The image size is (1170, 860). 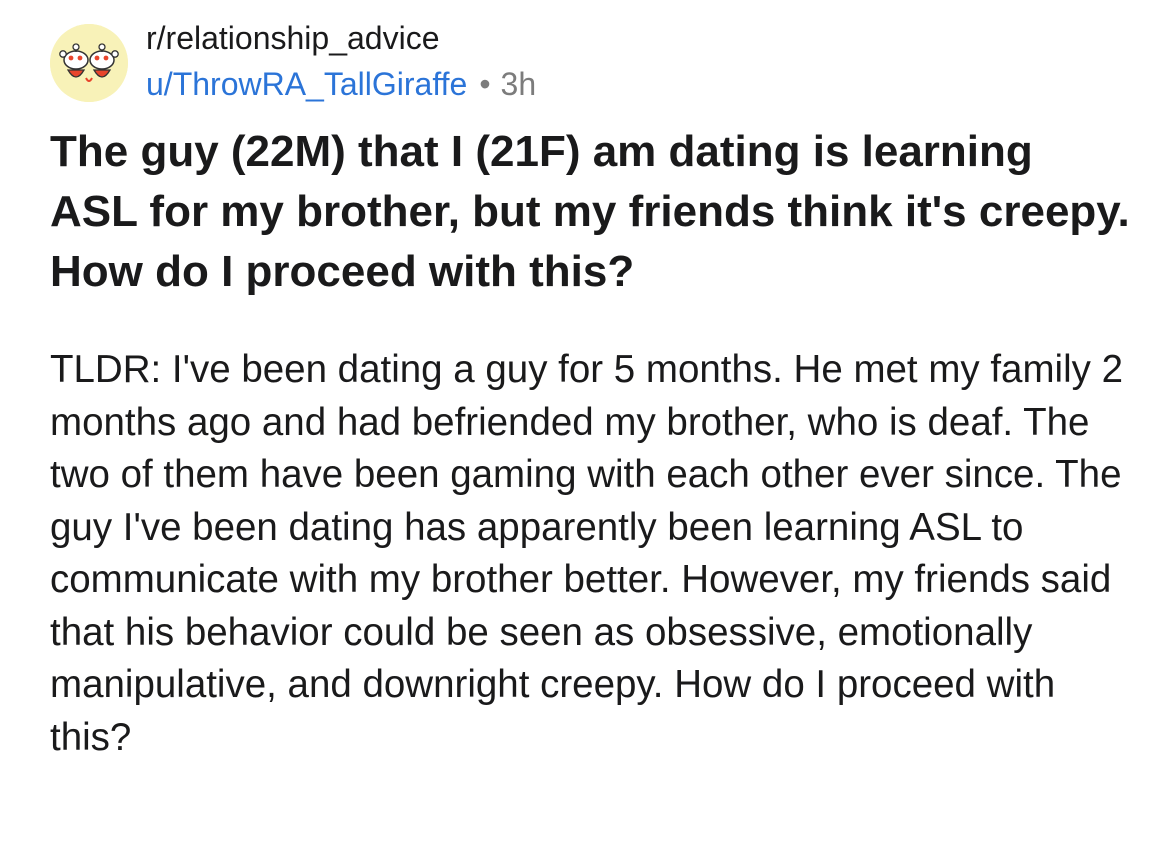 What do you see at coordinates (518, 84) in the screenshot?
I see `post-timestamp: 3h` at bounding box center [518, 84].